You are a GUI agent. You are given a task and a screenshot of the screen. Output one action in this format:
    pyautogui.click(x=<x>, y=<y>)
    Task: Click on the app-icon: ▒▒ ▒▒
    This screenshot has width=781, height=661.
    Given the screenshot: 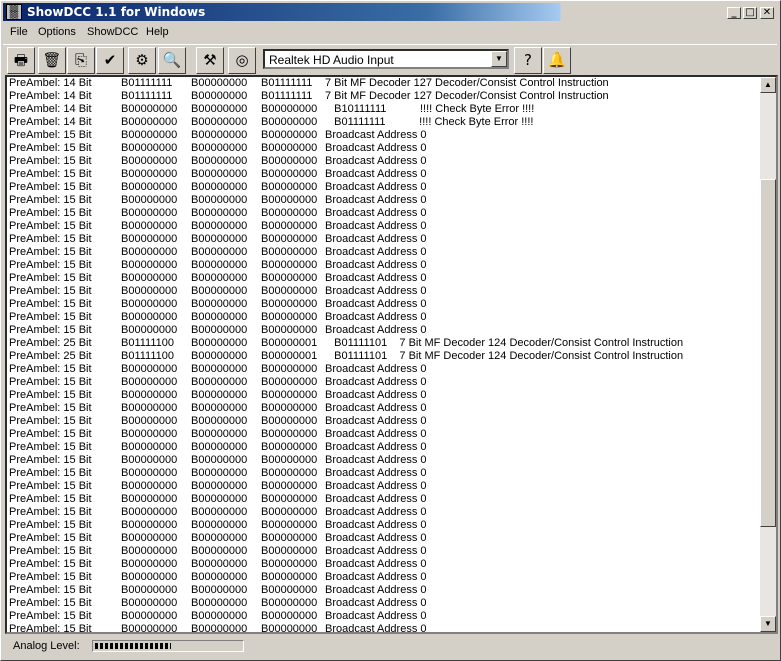 What is the action you would take?
    pyautogui.click(x=14, y=12)
    